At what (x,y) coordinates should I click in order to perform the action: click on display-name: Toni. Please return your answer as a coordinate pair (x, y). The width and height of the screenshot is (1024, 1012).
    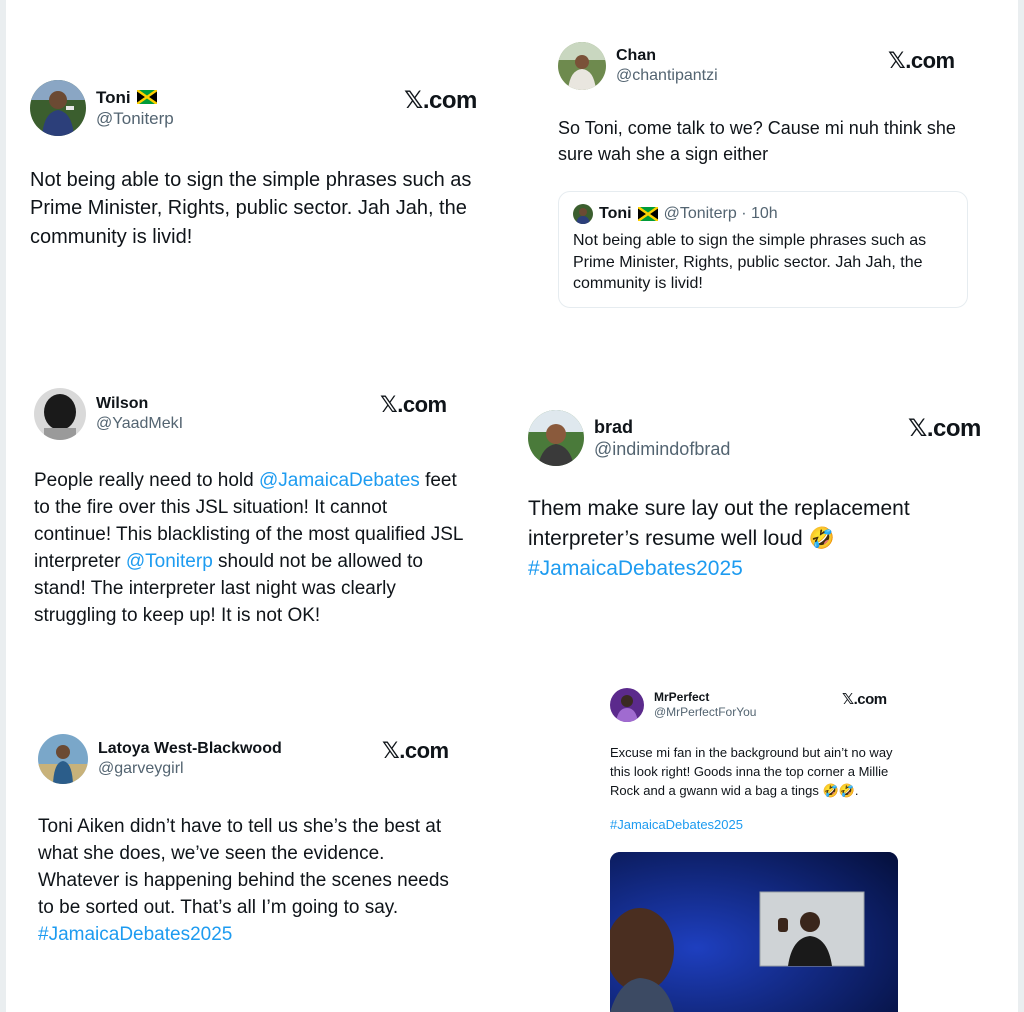
    Looking at the image, I should click on (113, 97).